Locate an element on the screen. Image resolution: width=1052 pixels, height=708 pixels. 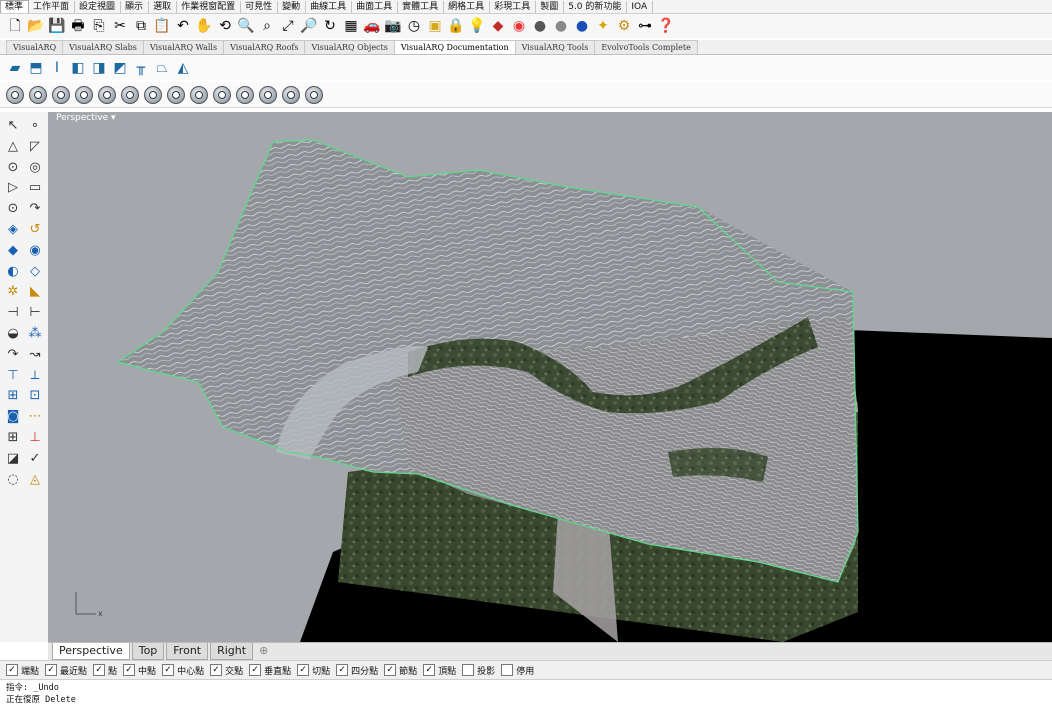
menu-item: 網格工具 is located at coordinates (467, 6).